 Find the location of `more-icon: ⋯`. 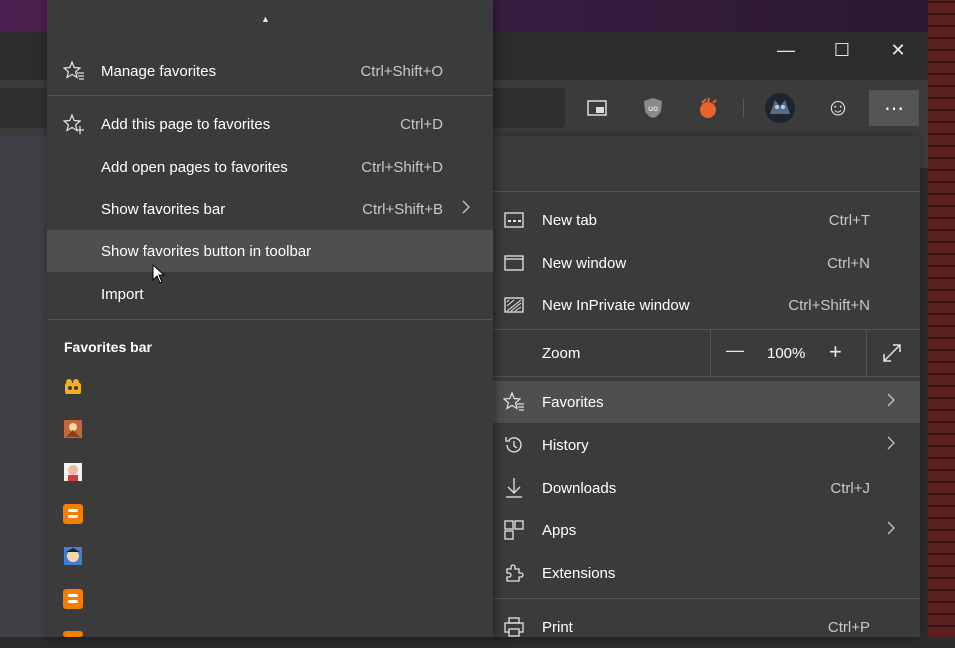

more-icon: ⋯ is located at coordinates (894, 108).